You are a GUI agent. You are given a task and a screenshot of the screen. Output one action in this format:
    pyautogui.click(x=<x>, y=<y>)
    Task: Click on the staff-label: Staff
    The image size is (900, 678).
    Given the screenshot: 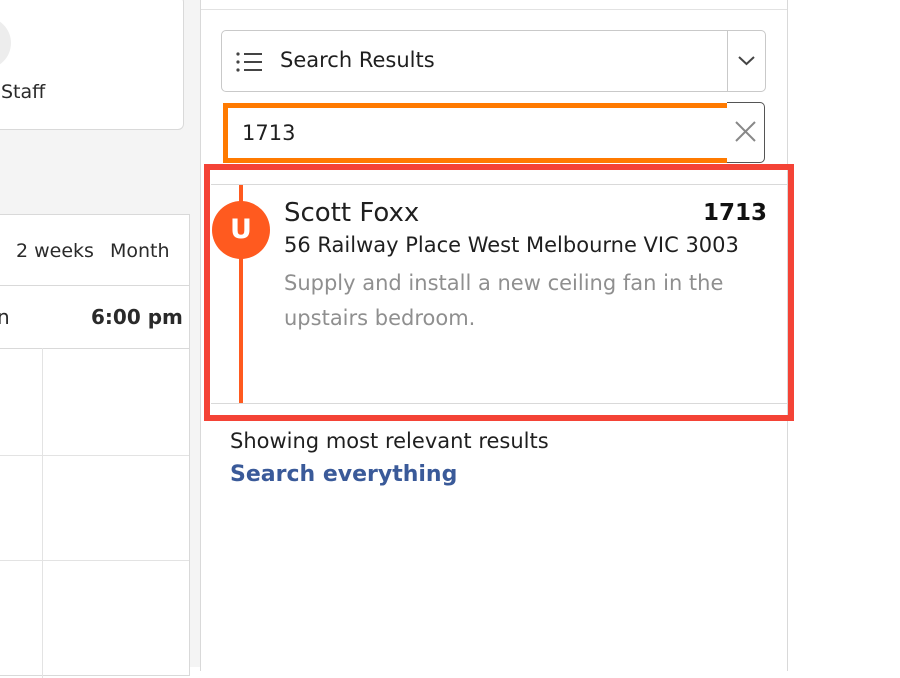 What is the action you would take?
    pyautogui.click(x=23, y=92)
    